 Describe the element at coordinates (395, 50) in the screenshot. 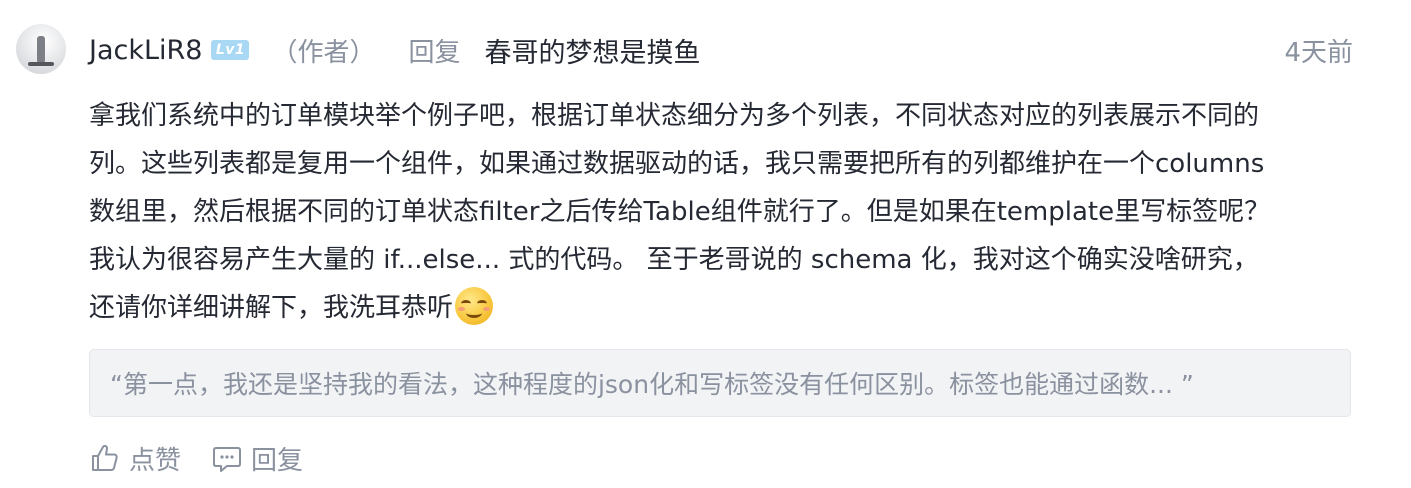

I see `comment-header: JackLiR8 Lv1 （作者） 回复 春哥的梦想是摸鱼` at that location.